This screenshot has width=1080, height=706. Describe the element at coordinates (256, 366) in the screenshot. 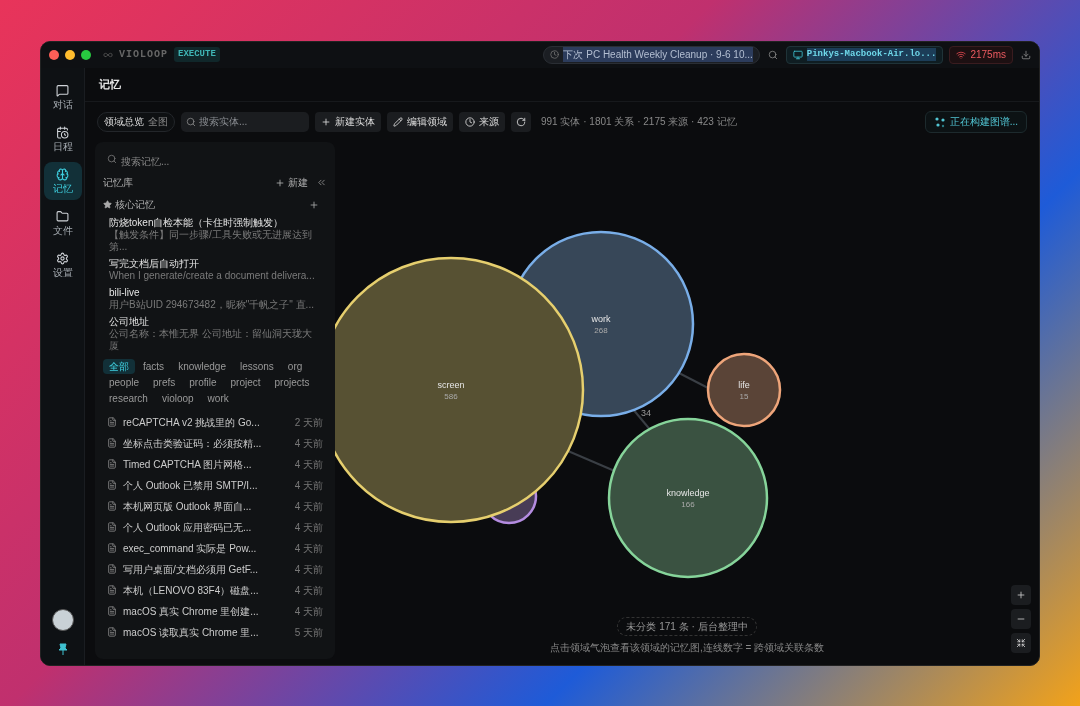

I see `tag-chip: lessons` at that location.